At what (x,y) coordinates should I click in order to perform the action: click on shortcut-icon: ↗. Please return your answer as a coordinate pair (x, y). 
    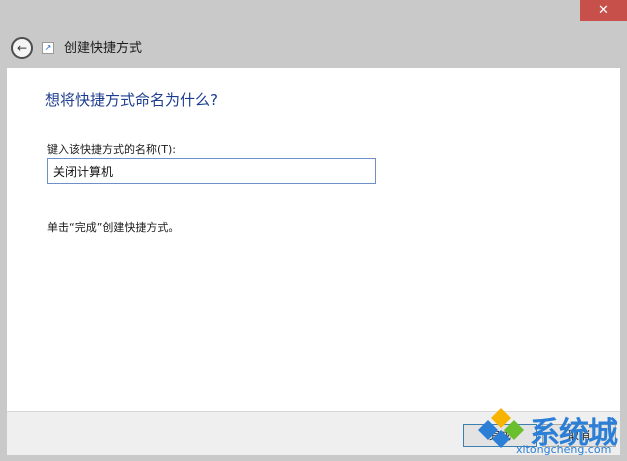
    Looking at the image, I should click on (48, 48).